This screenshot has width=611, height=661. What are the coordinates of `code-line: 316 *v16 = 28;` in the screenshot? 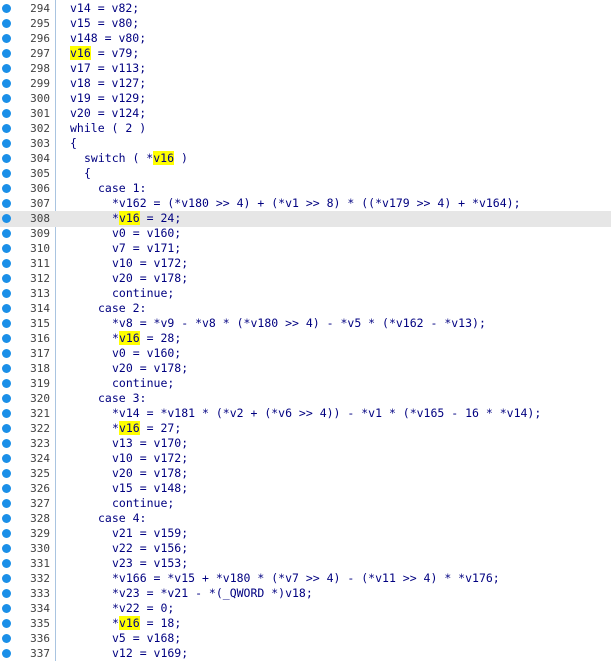 It's located at (305, 338).